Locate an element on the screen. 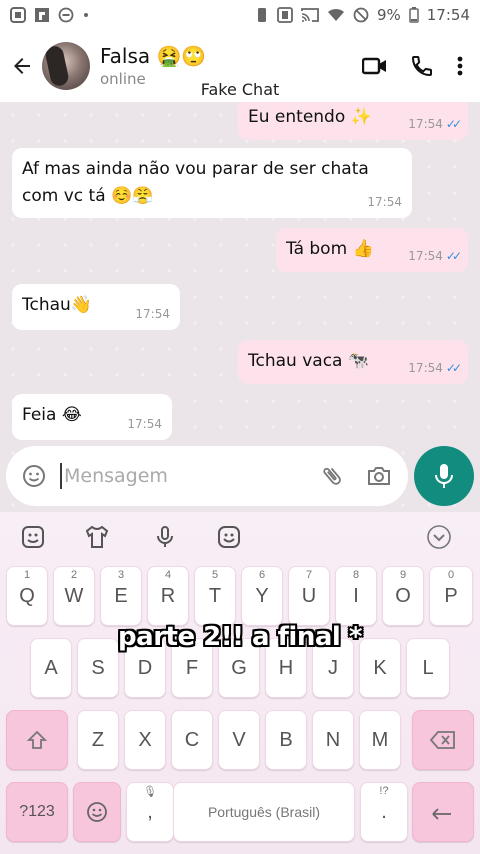  key-r: 4R is located at coordinates (168, 596).